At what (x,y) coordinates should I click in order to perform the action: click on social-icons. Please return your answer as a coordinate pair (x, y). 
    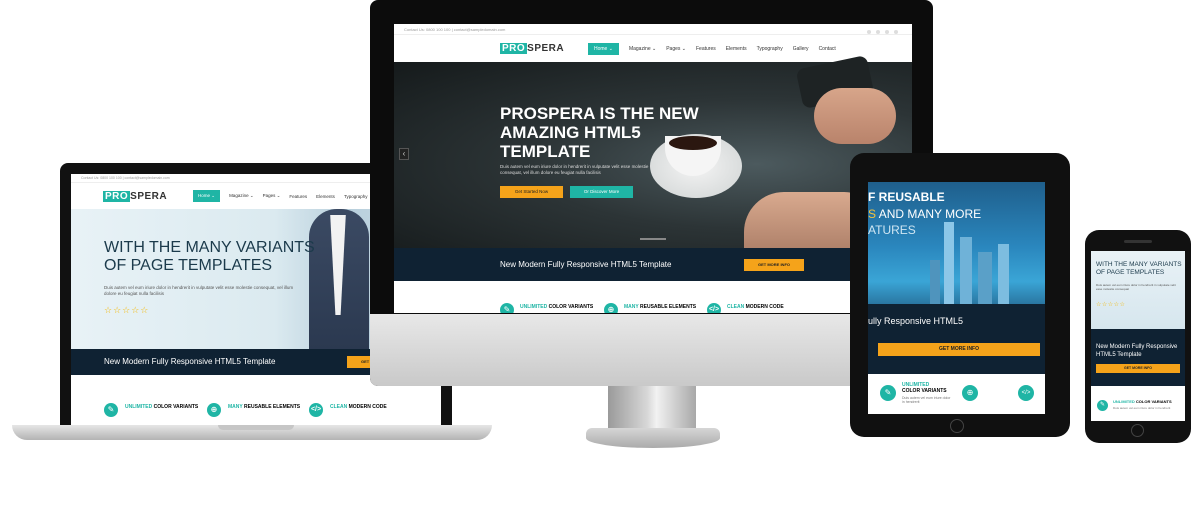
    Looking at the image, I should click on (880, 30).